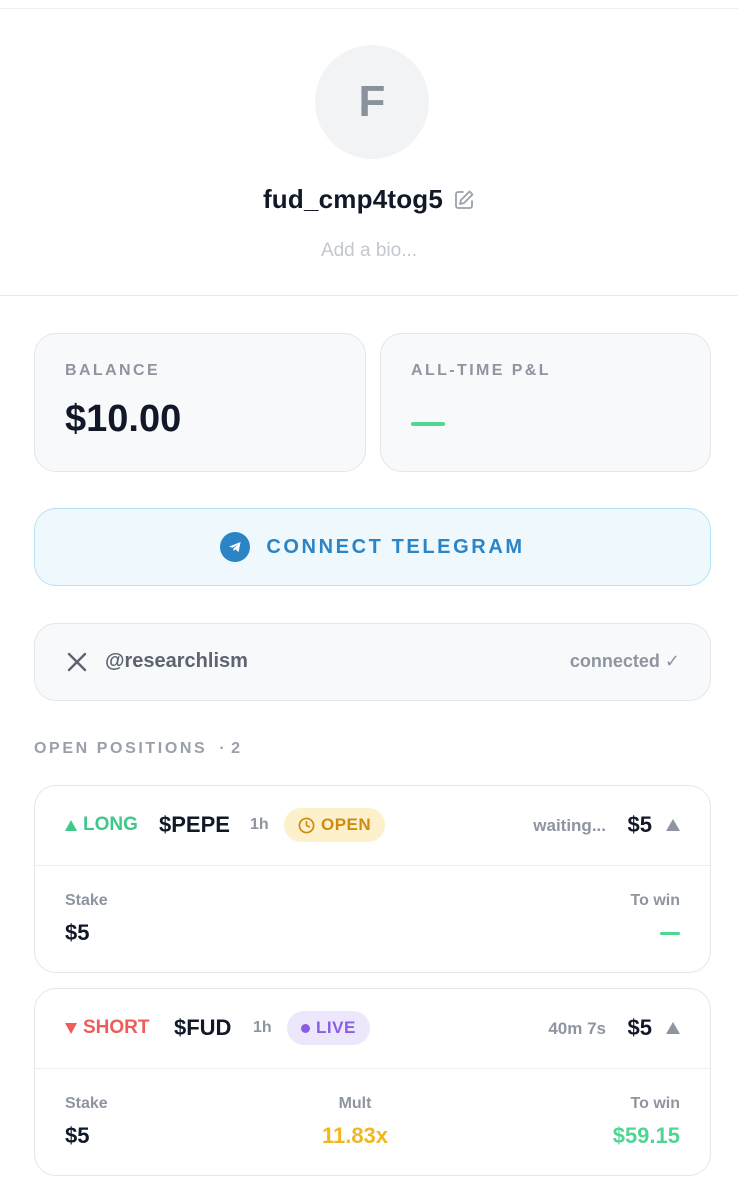  I want to click on to-win-value: $59.15, so click(646, 1135).